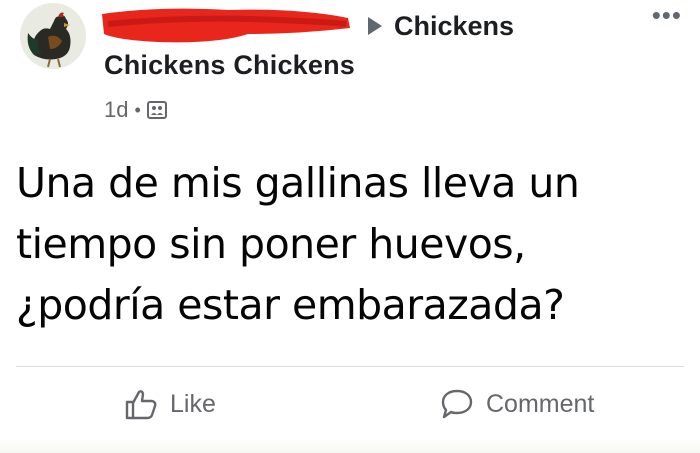 The image size is (700, 453). I want to click on speech-bubble-icon, so click(457, 404).